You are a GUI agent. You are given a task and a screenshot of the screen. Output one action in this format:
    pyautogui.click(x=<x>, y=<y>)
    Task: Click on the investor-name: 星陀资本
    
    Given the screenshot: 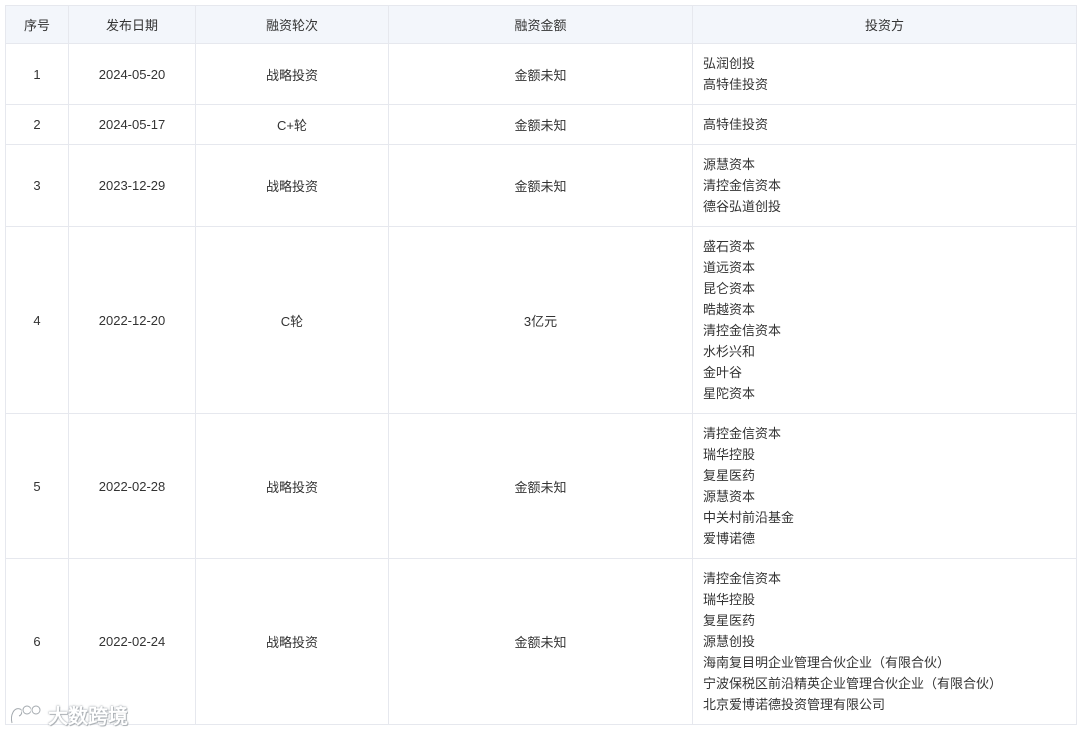 What is the action you would take?
    pyautogui.click(x=729, y=393)
    